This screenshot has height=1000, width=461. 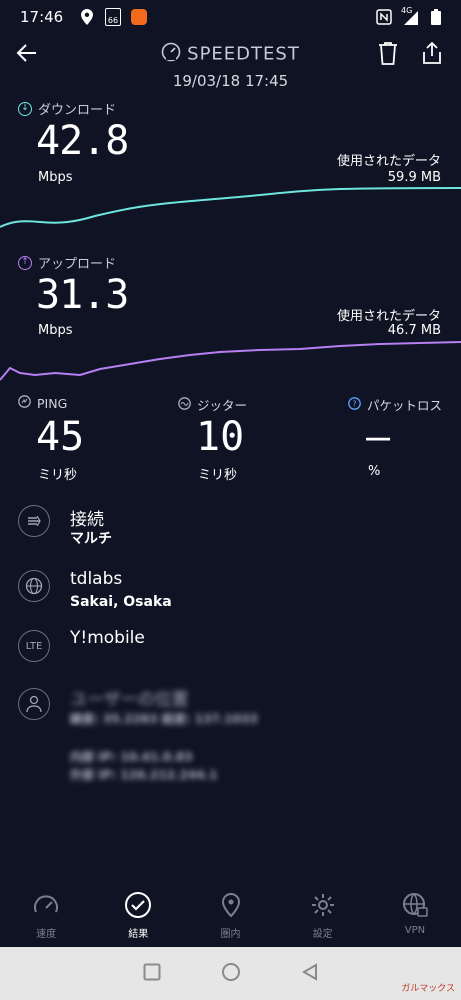 I want to click on ping-label-text: PING, so click(x=52, y=403).